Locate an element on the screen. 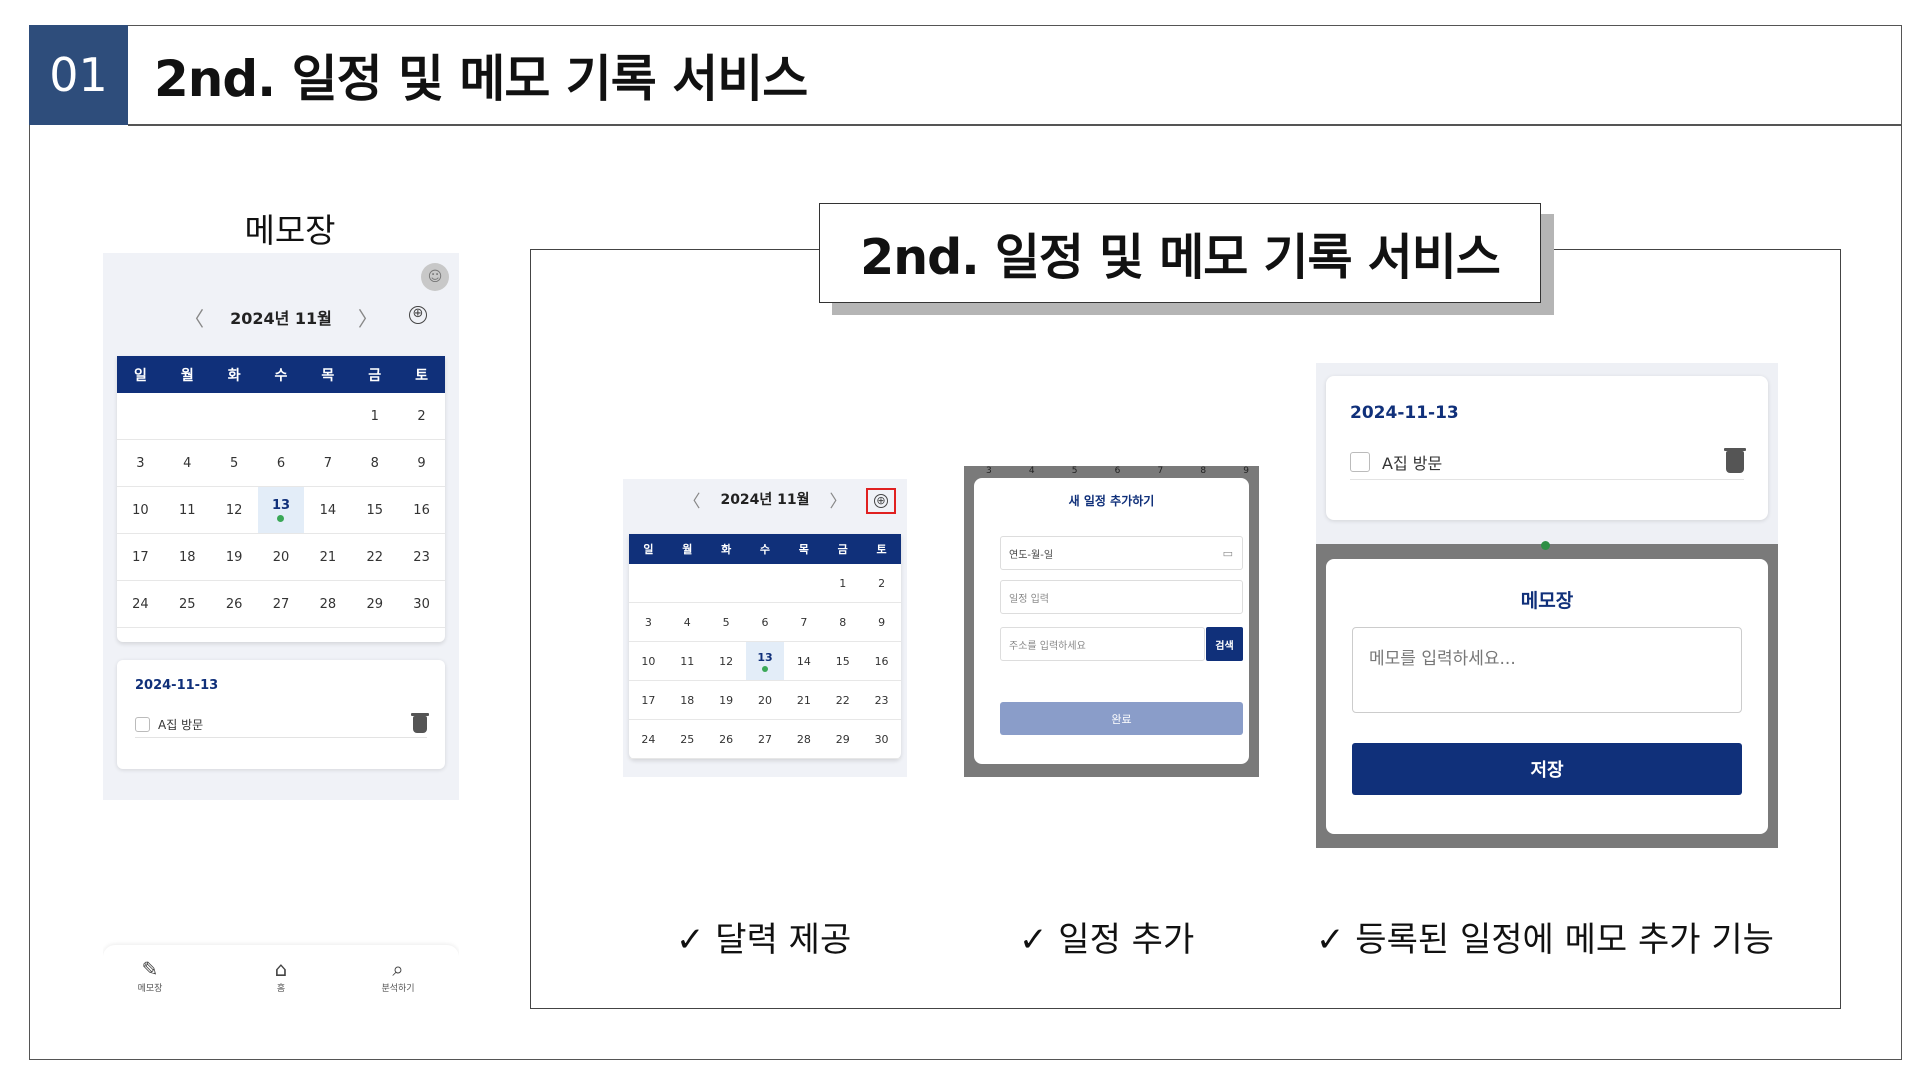 This screenshot has width=1920, height=1080. weekday-label: 수 is located at coordinates (281, 375).